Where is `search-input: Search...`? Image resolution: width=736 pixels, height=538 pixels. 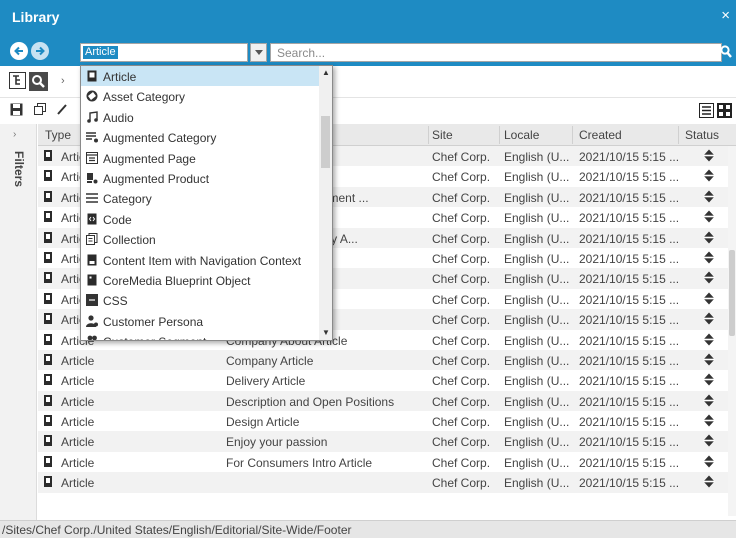
search-input: Search... is located at coordinates (496, 52).